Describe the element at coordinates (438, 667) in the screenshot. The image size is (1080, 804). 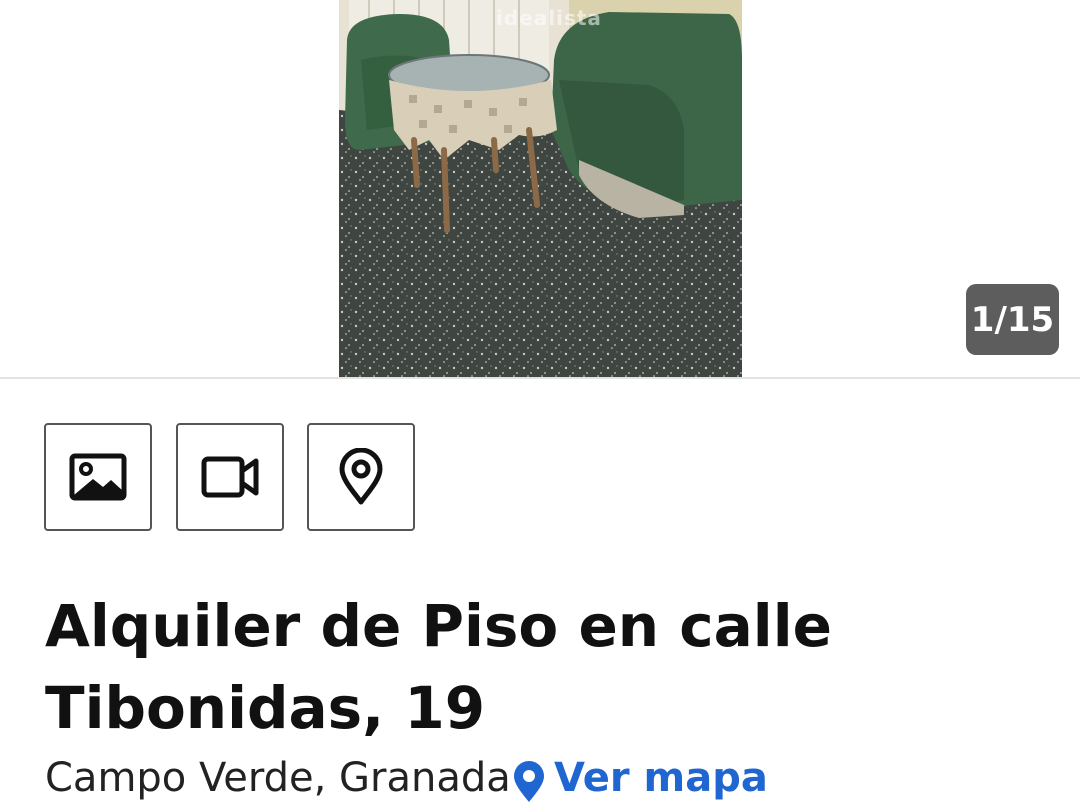
I see `listing-title: Alquiler de Piso en calle Tibonidas, 19` at that location.